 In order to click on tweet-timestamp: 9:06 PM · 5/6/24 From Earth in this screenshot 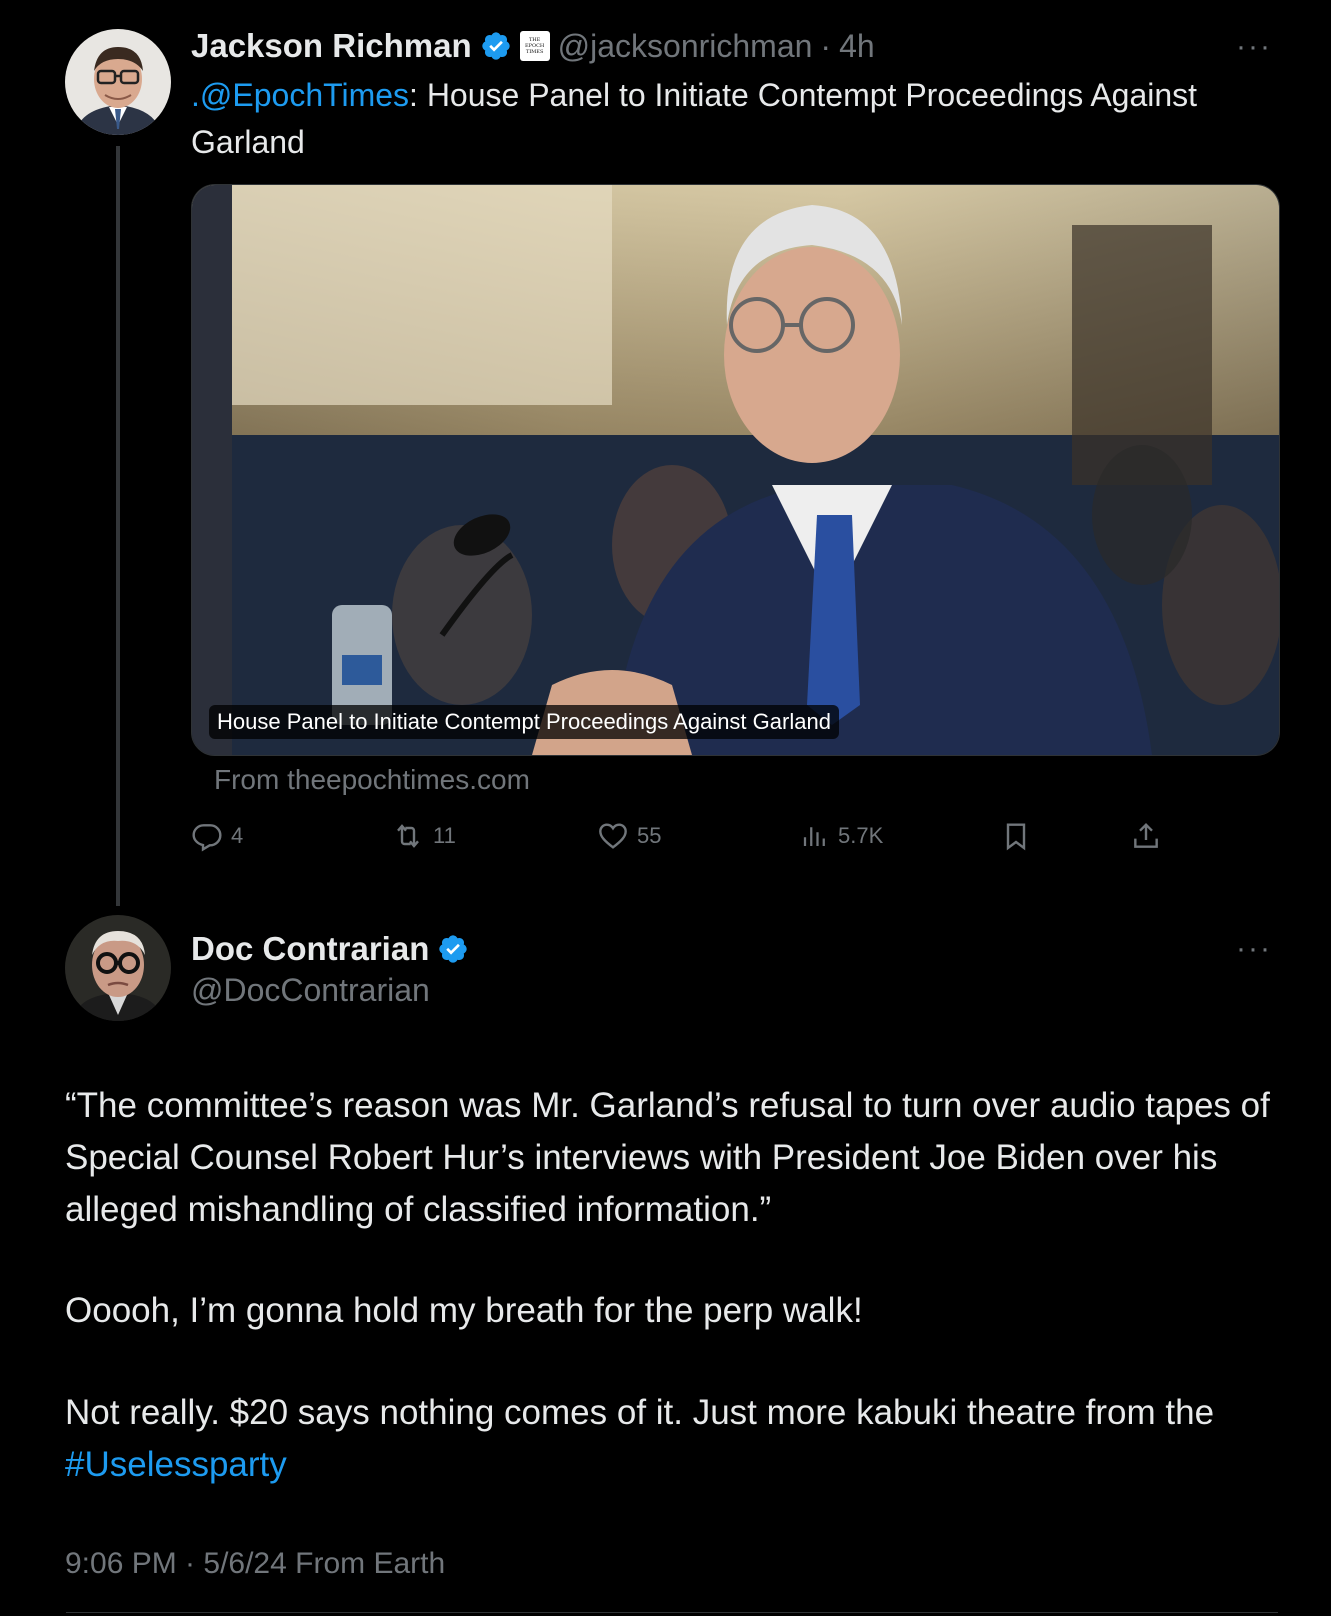, I will do `click(255, 1564)`.